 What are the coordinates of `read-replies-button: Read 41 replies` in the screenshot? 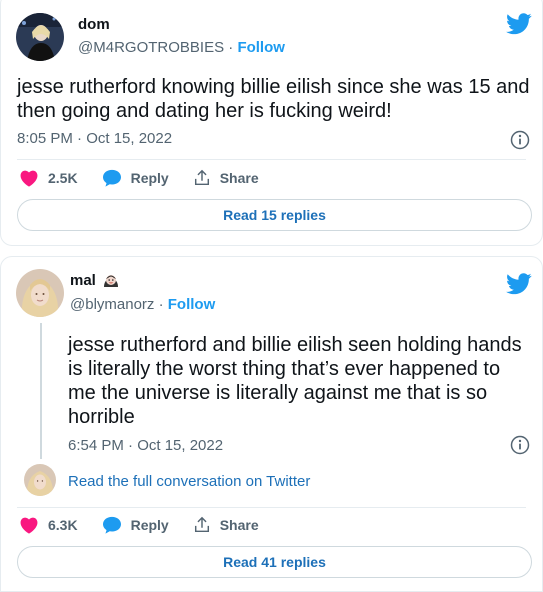 It's located at (274, 562).